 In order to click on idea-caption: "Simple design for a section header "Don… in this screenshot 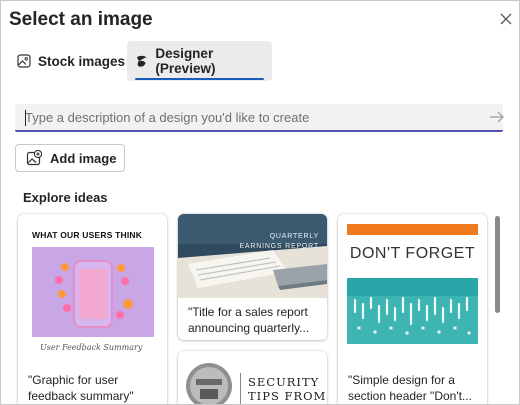, I will do `click(410, 388)`.